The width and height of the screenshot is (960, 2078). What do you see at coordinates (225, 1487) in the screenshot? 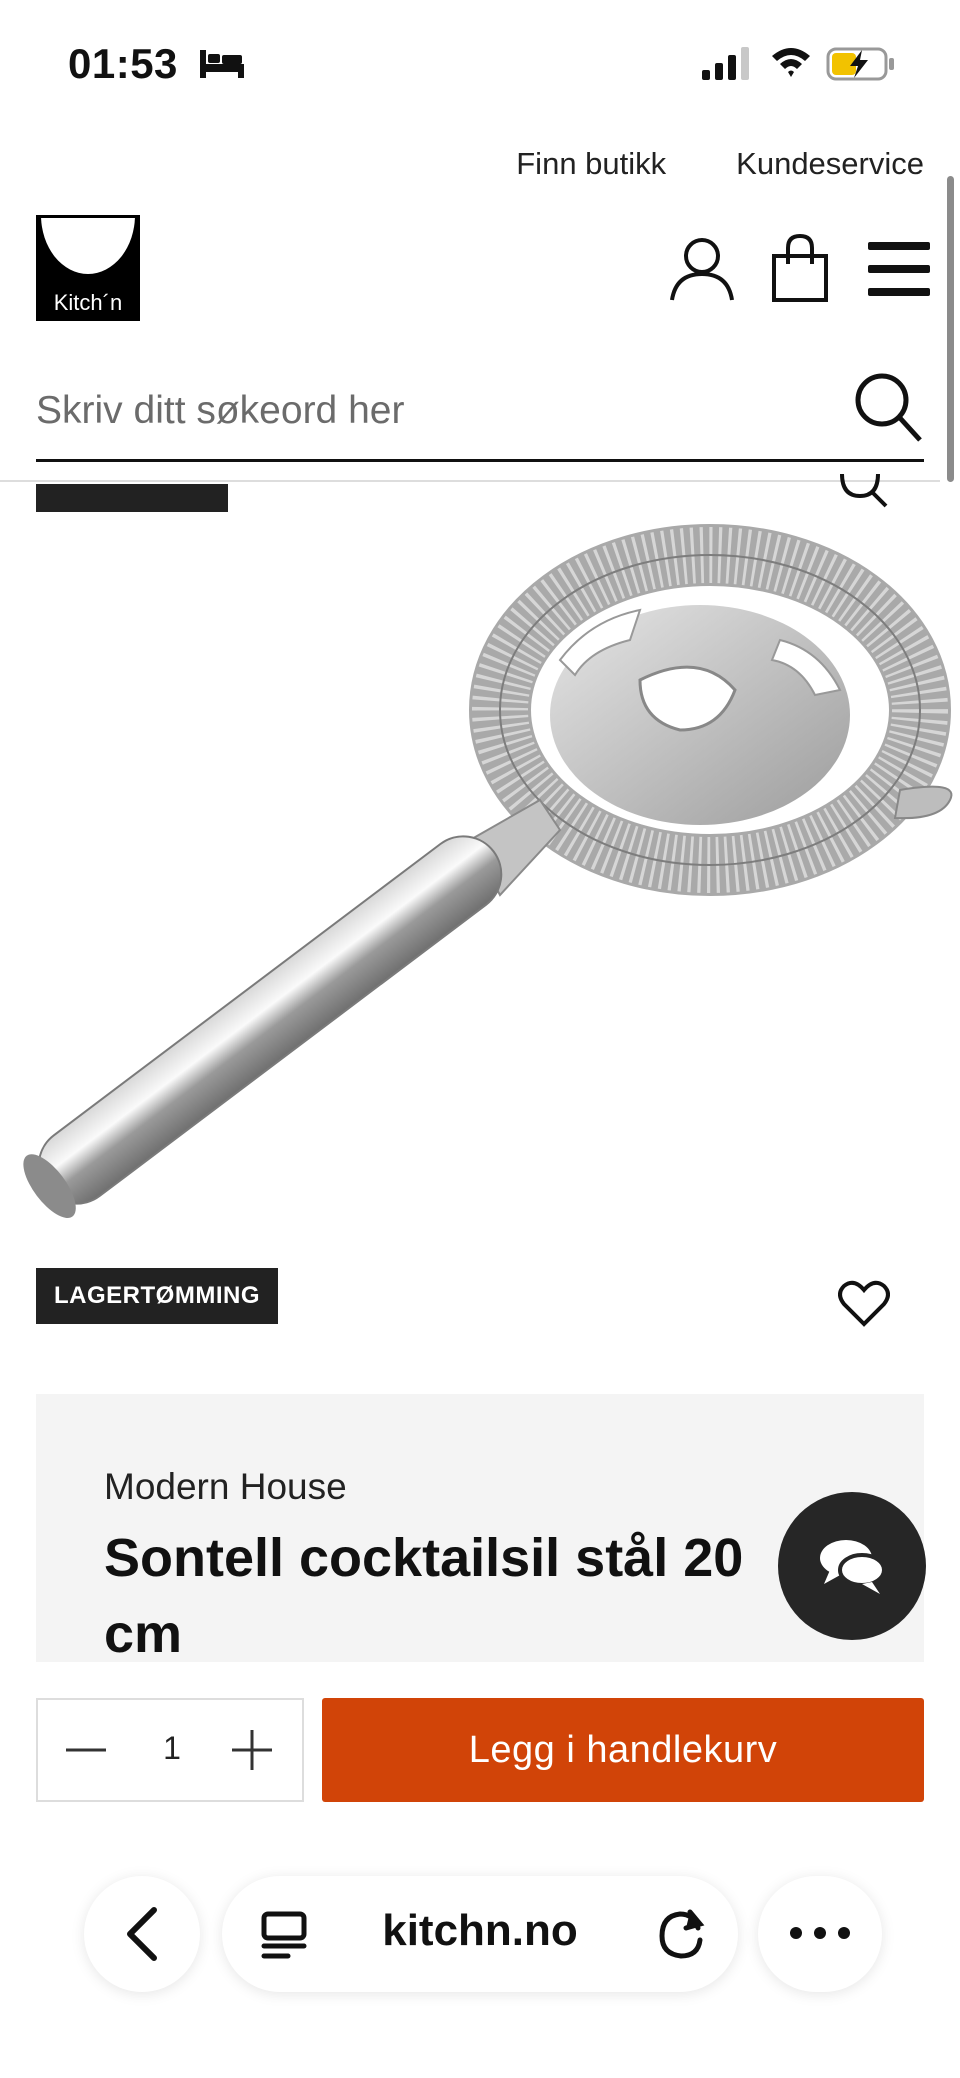
I see `product-brand: Modern House` at bounding box center [225, 1487].